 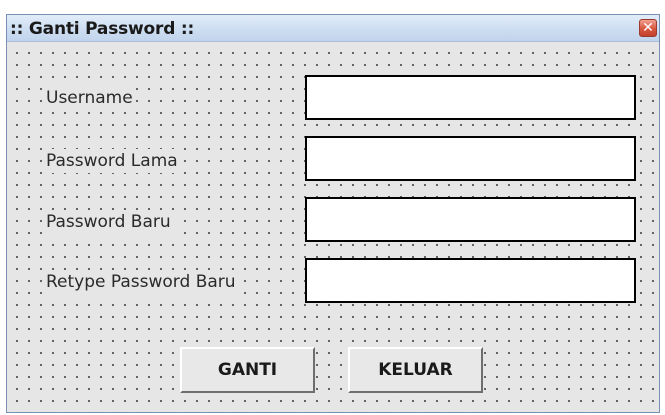 I want to click on password-lama-label: Password Lama, so click(x=112, y=161).